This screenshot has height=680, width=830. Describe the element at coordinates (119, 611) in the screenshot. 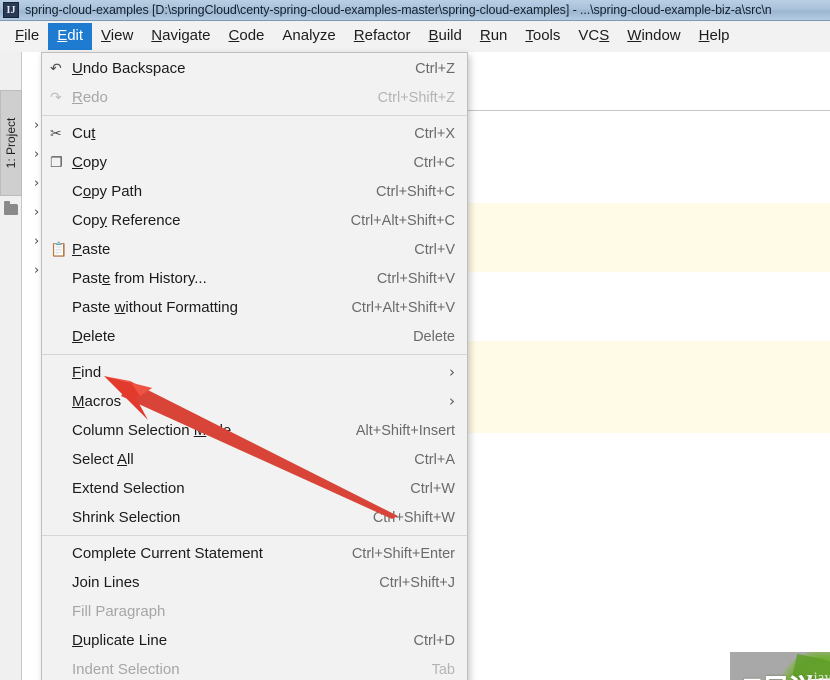

I see `menu-item-label: Fill Paragraph` at that location.